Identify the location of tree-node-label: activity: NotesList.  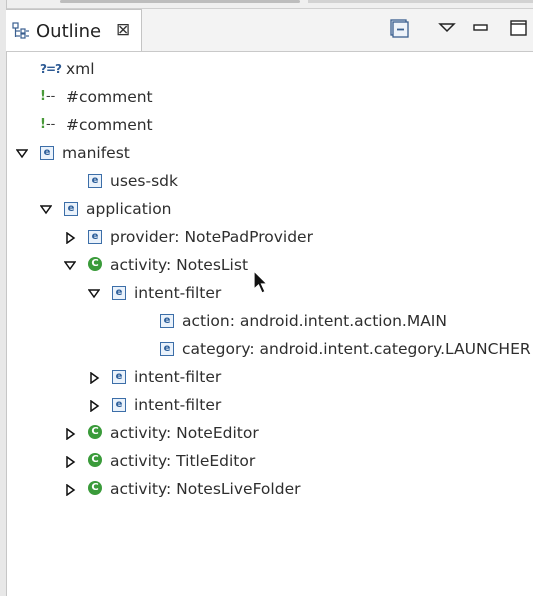
(179, 265).